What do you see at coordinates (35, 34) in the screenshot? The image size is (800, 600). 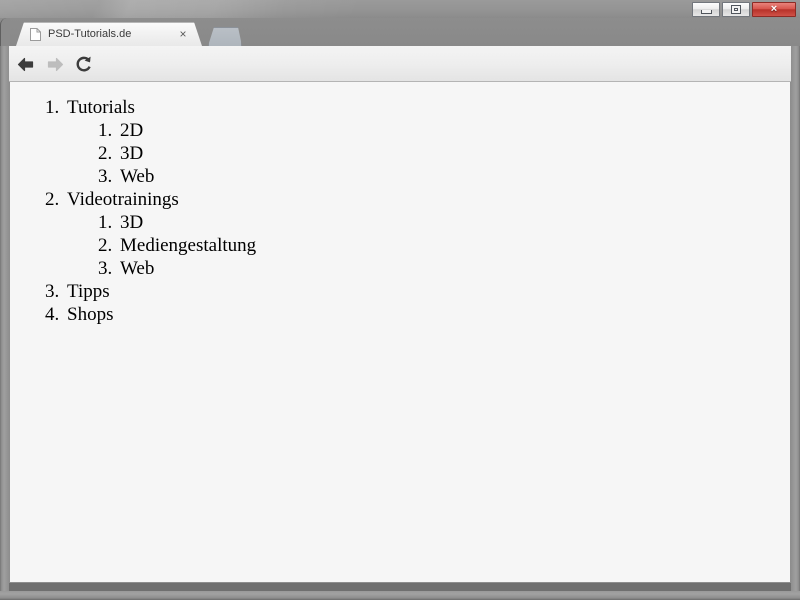 I see `page-icon` at bounding box center [35, 34].